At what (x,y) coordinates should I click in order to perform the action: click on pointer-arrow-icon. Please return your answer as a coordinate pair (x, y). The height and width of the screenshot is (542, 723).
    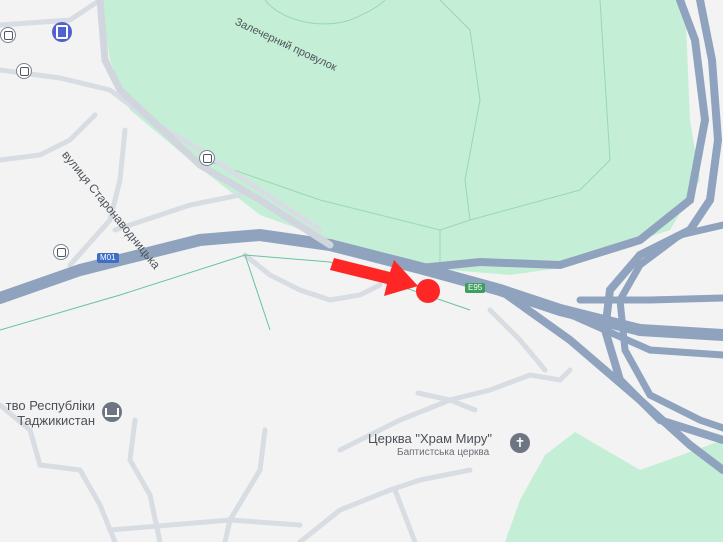
    Looking at the image, I should click on (374, 277).